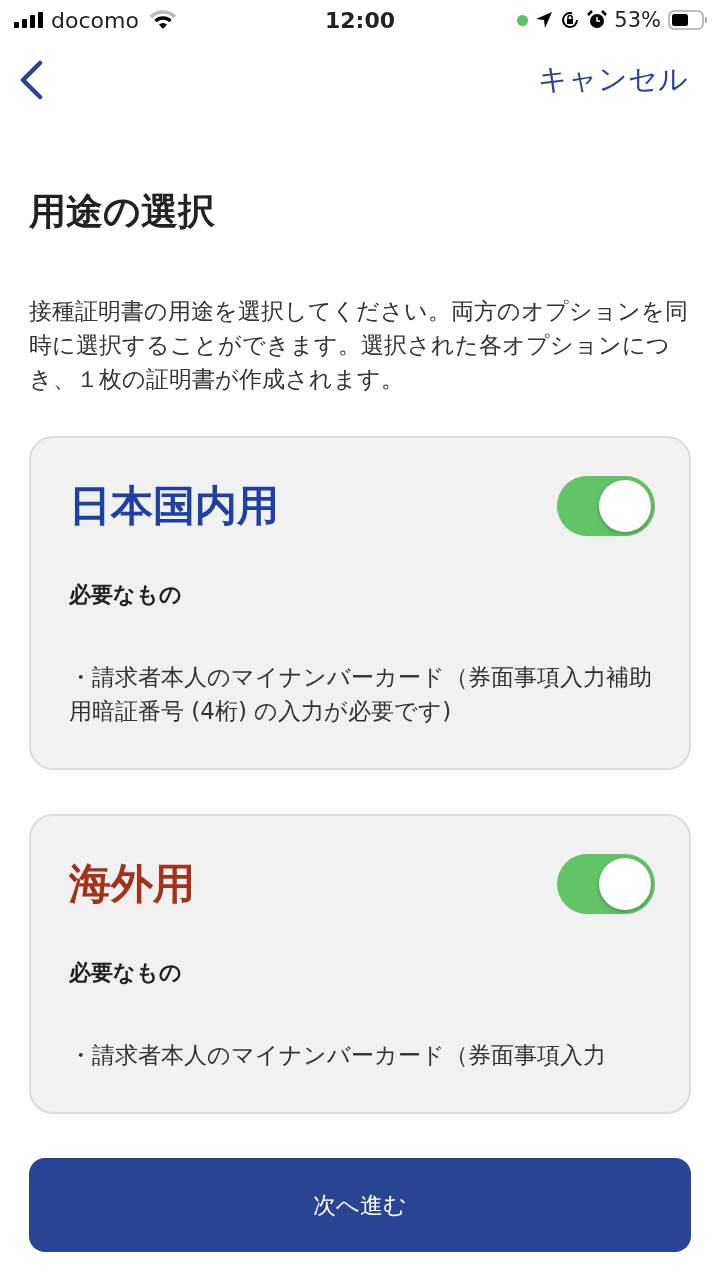 The image size is (720, 1280). I want to click on page-title: 用途の選択, so click(122, 212).